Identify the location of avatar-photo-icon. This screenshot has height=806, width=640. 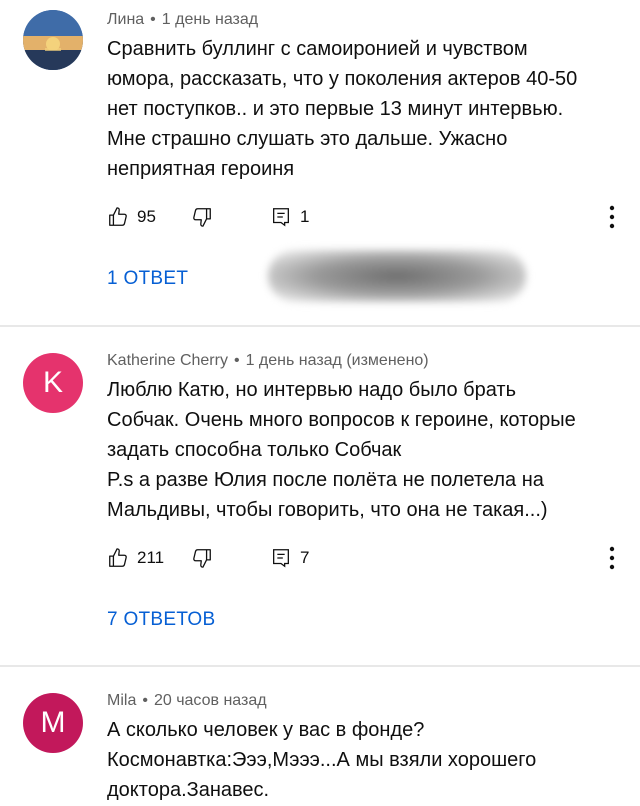
(53, 40).